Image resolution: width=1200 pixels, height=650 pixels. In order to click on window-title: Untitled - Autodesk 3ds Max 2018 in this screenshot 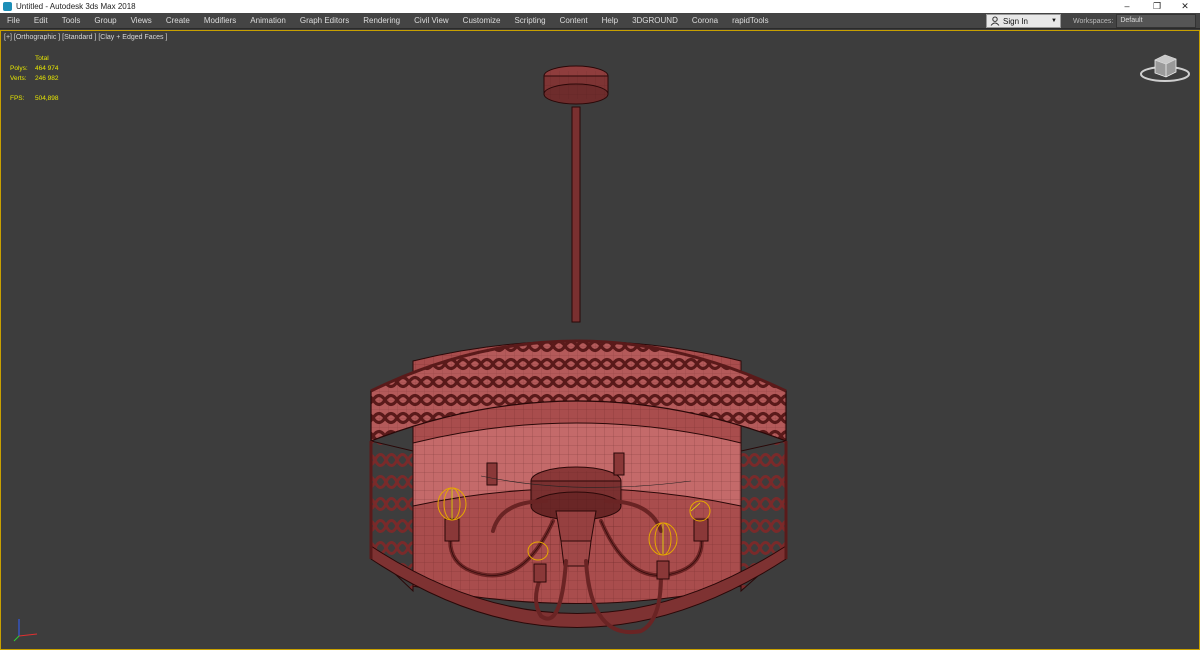, I will do `click(76, 6)`.